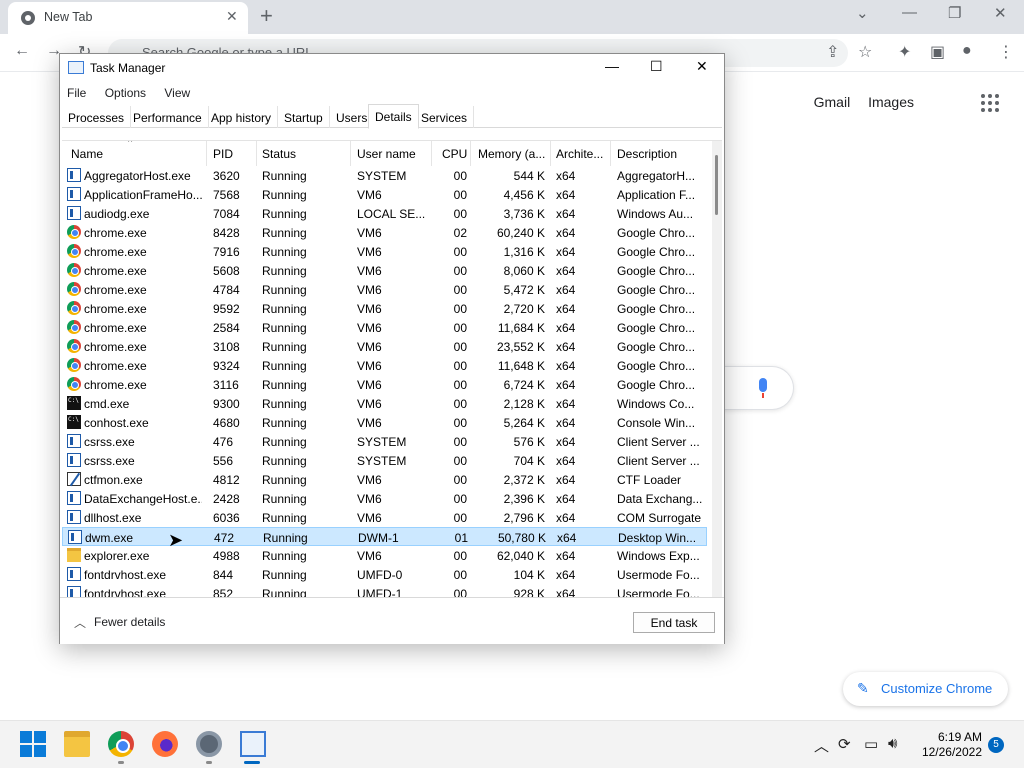 The image size is (1024, 768). I want to click on cell-cpu: 02, so click(460, 233).